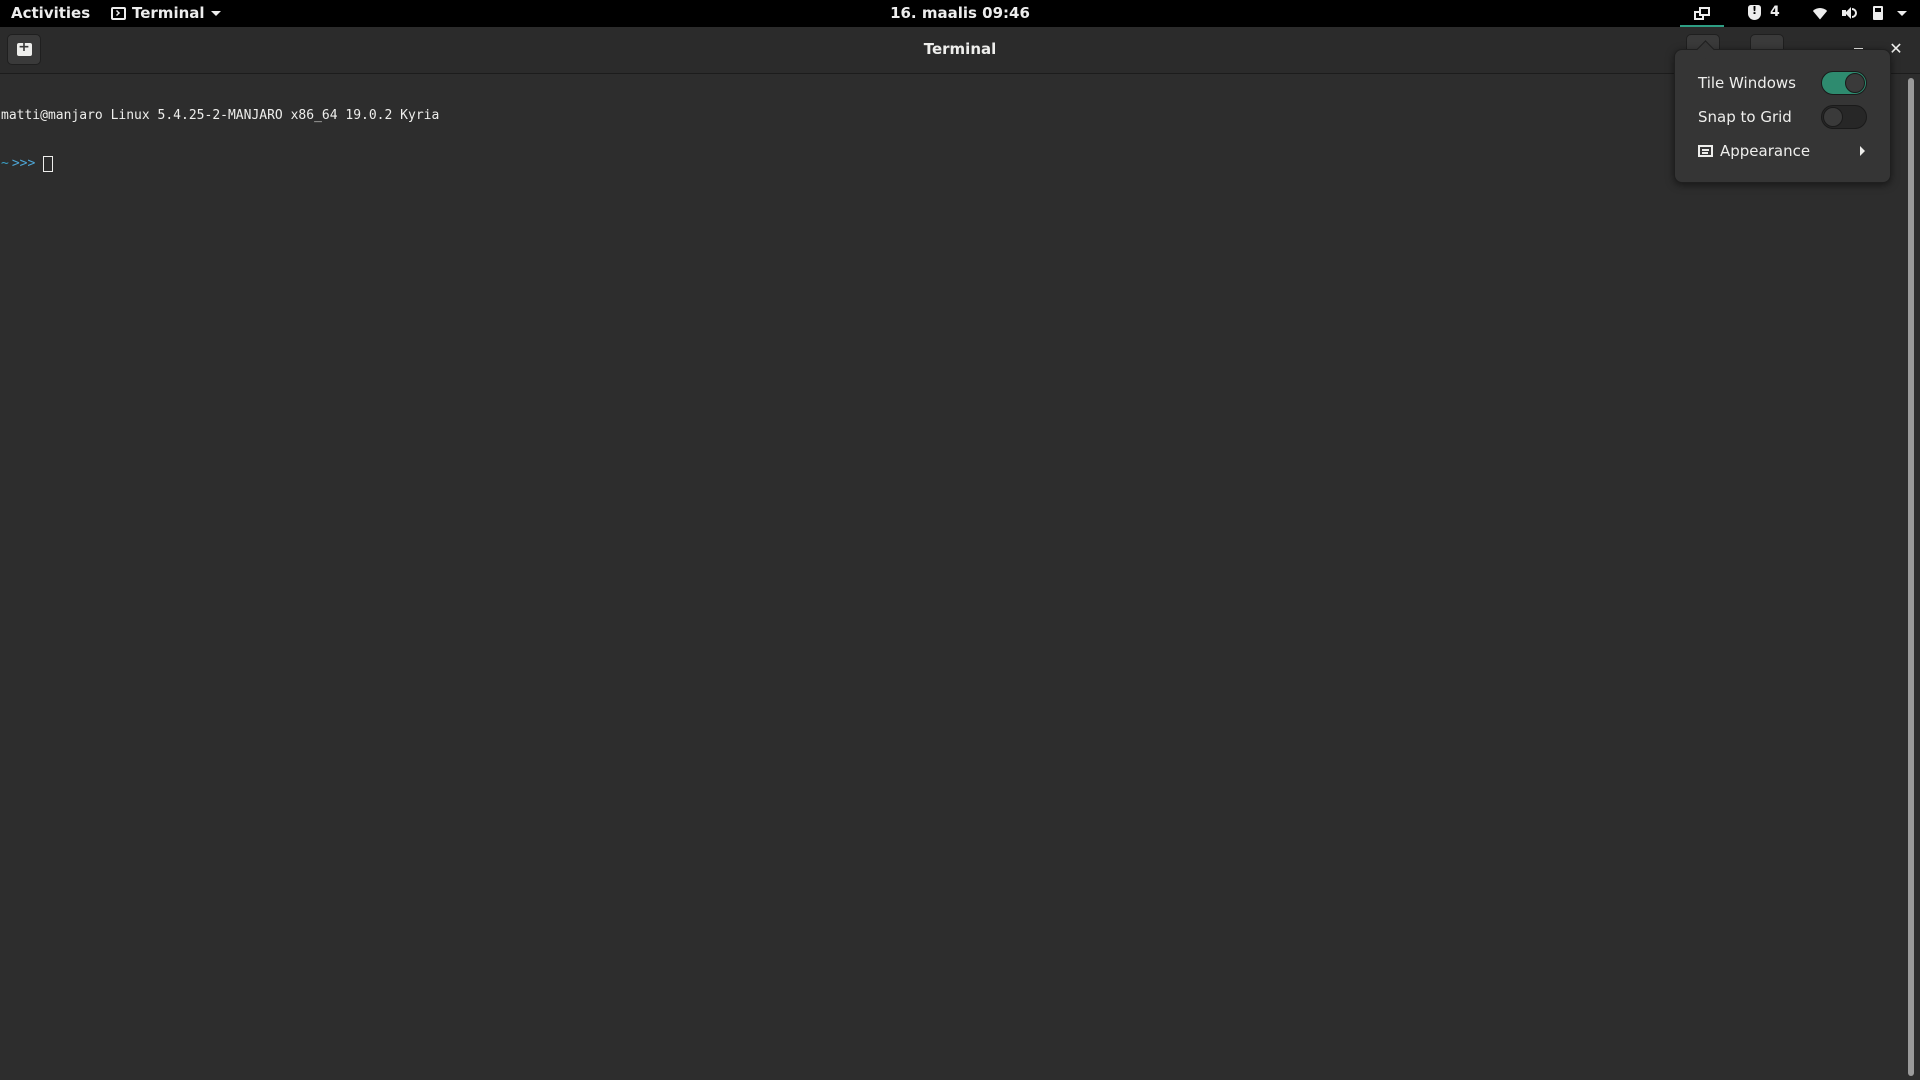 The height and width of the screenshot is (1080, 1920). I want to click on snap-to-grid-item: Snap to Grid, so click(1782, 117).